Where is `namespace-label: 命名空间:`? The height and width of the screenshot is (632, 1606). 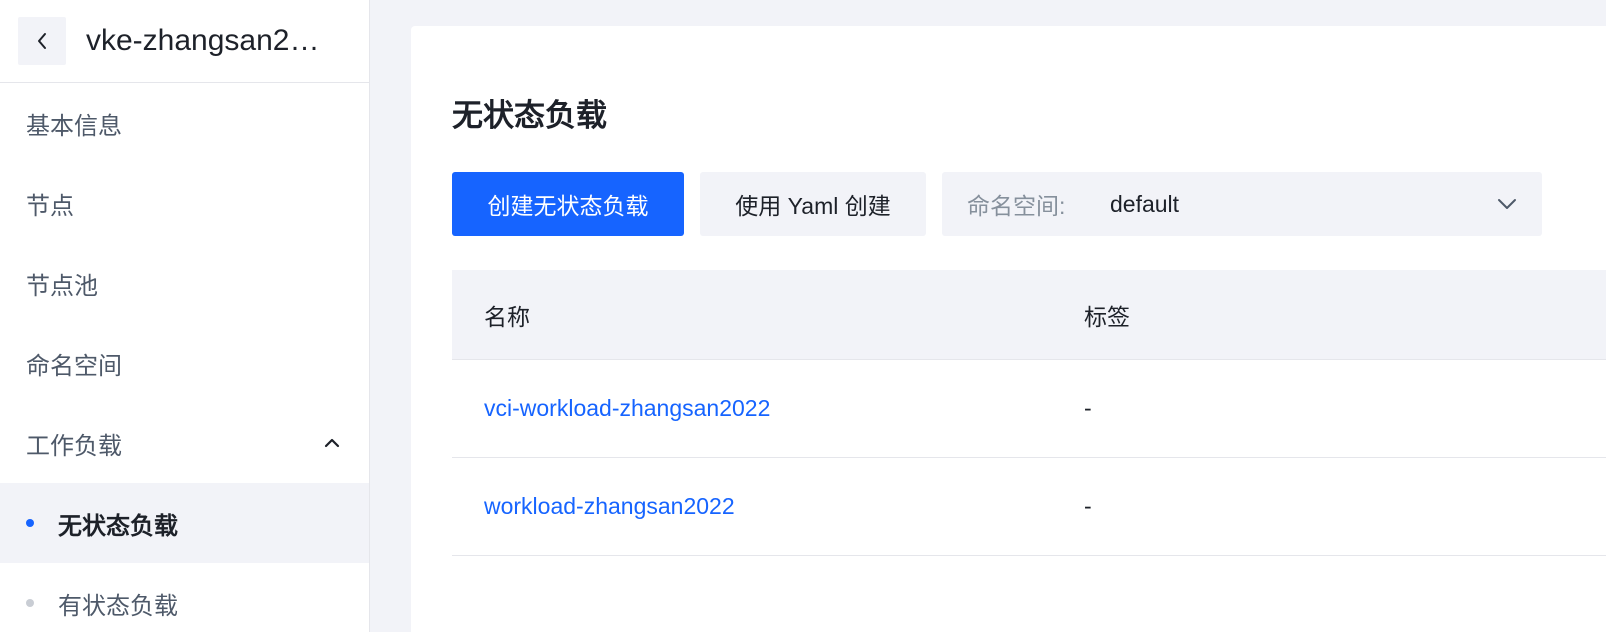 namespace-label: 命名空间: is located at coordinates (1016, 206).